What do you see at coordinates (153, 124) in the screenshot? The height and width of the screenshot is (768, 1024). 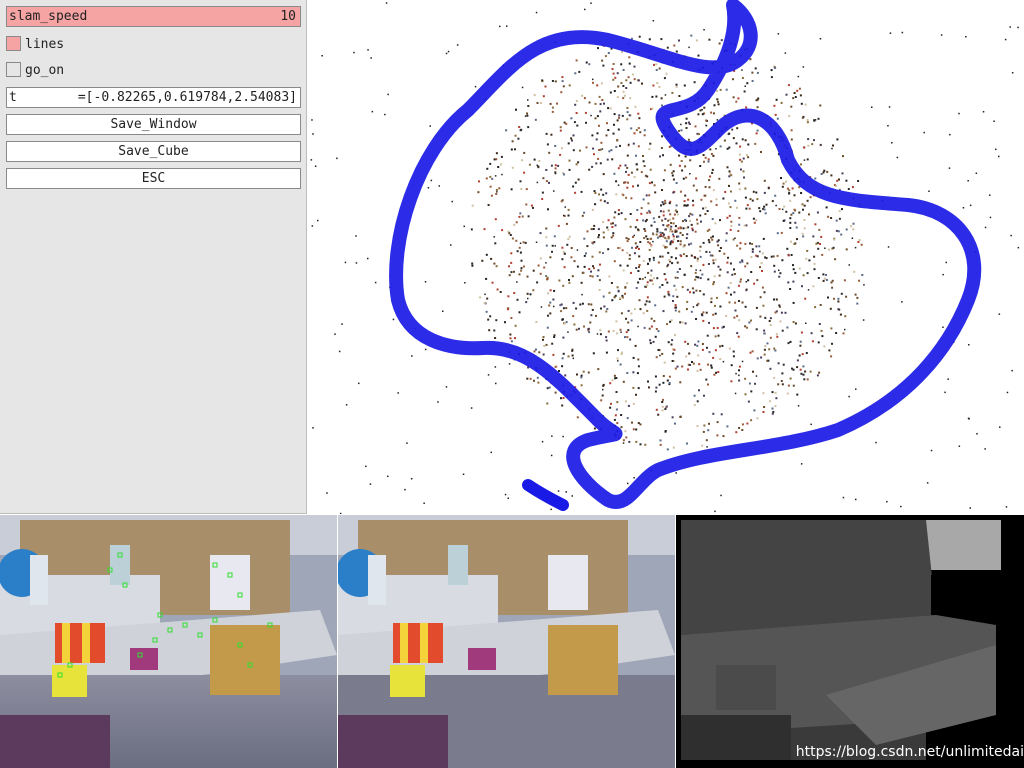 I see `save-window-button: Save_Window` at bounding box center [153, 124].